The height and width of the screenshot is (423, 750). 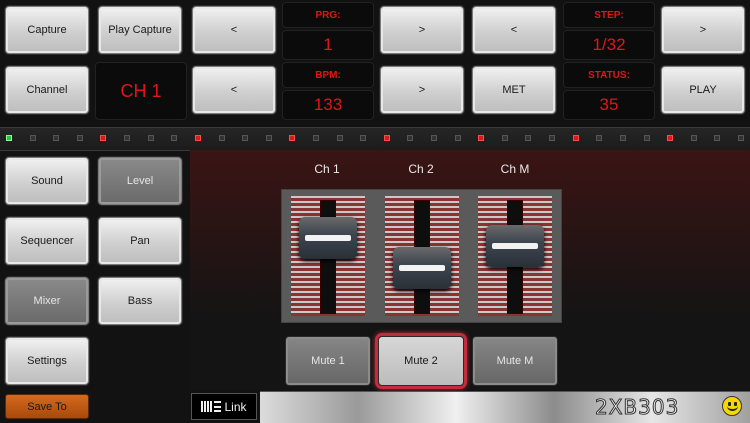 What do you see at coordinates (609, 15) in the screenshot?
I see `step-label-display: STEP:` at bounding box center [609, 15].